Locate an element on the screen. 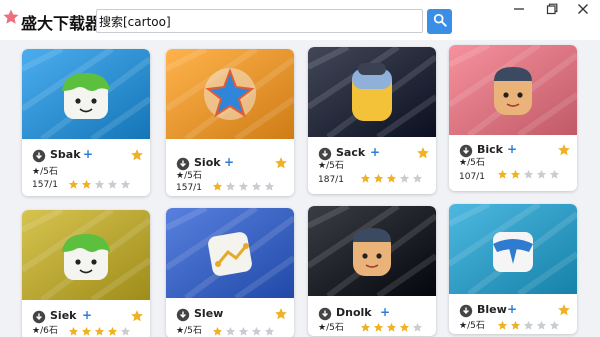 The width and height of the screenshot is (600, 337). game-card: Sbak + ★/5石 157/1 is located at coordinates (86, 122).